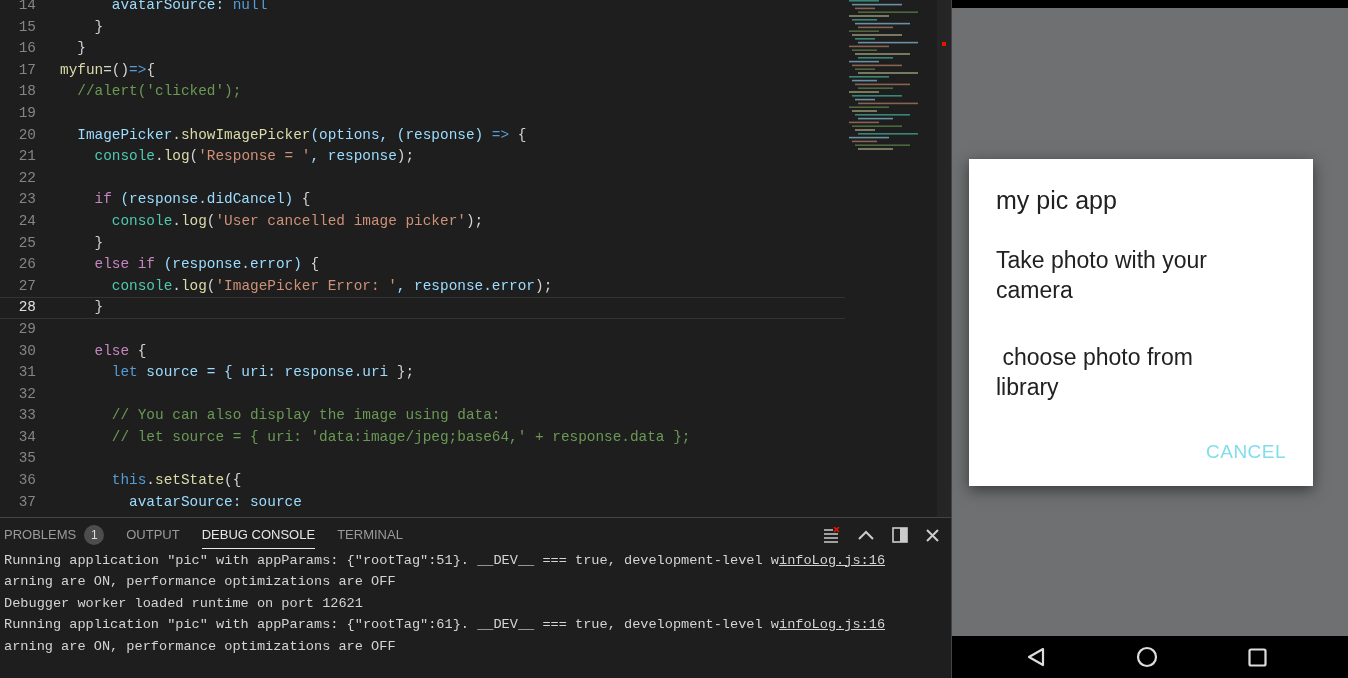  What do you see at coordinates (27, 178) in the screenshot?
I see `line-number: 22` at bounding box center [27, 178].